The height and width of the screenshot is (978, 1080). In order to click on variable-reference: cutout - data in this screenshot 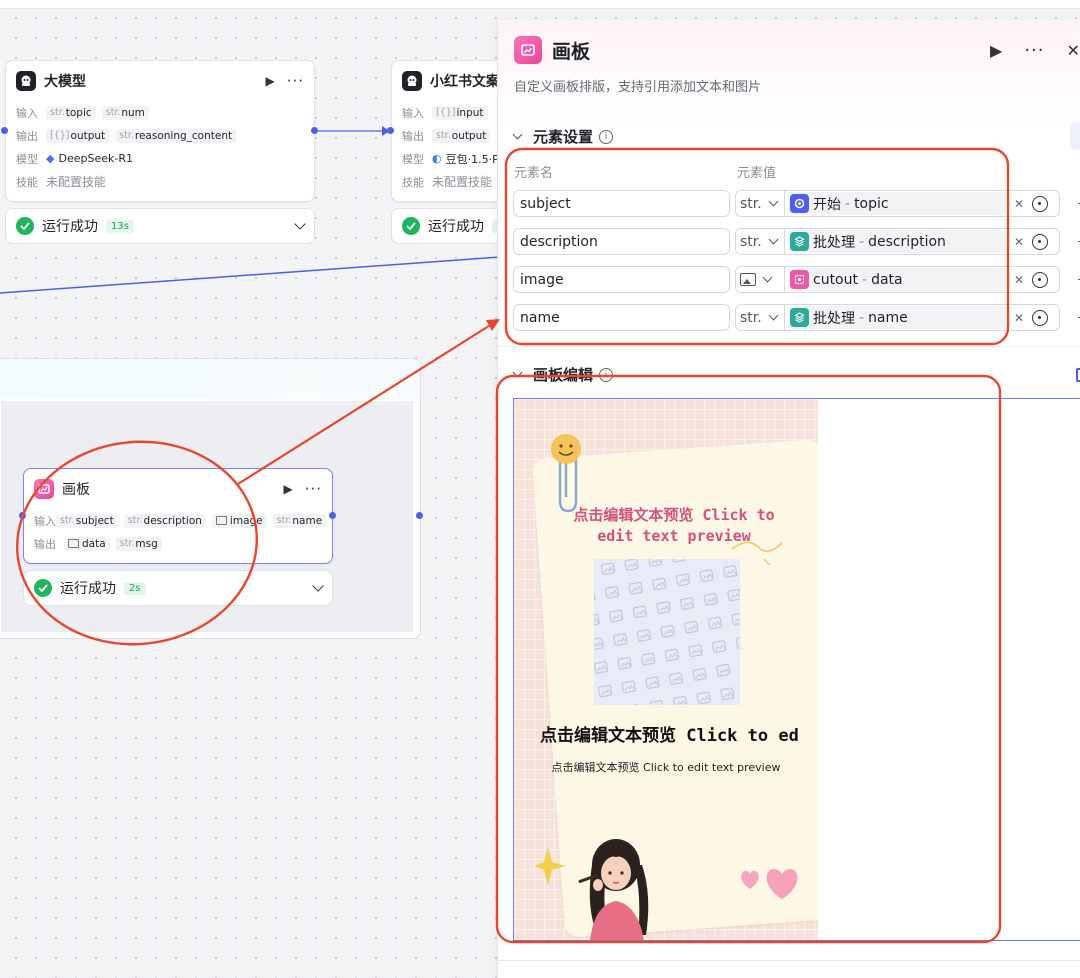, I will do `click(897, 279)`.